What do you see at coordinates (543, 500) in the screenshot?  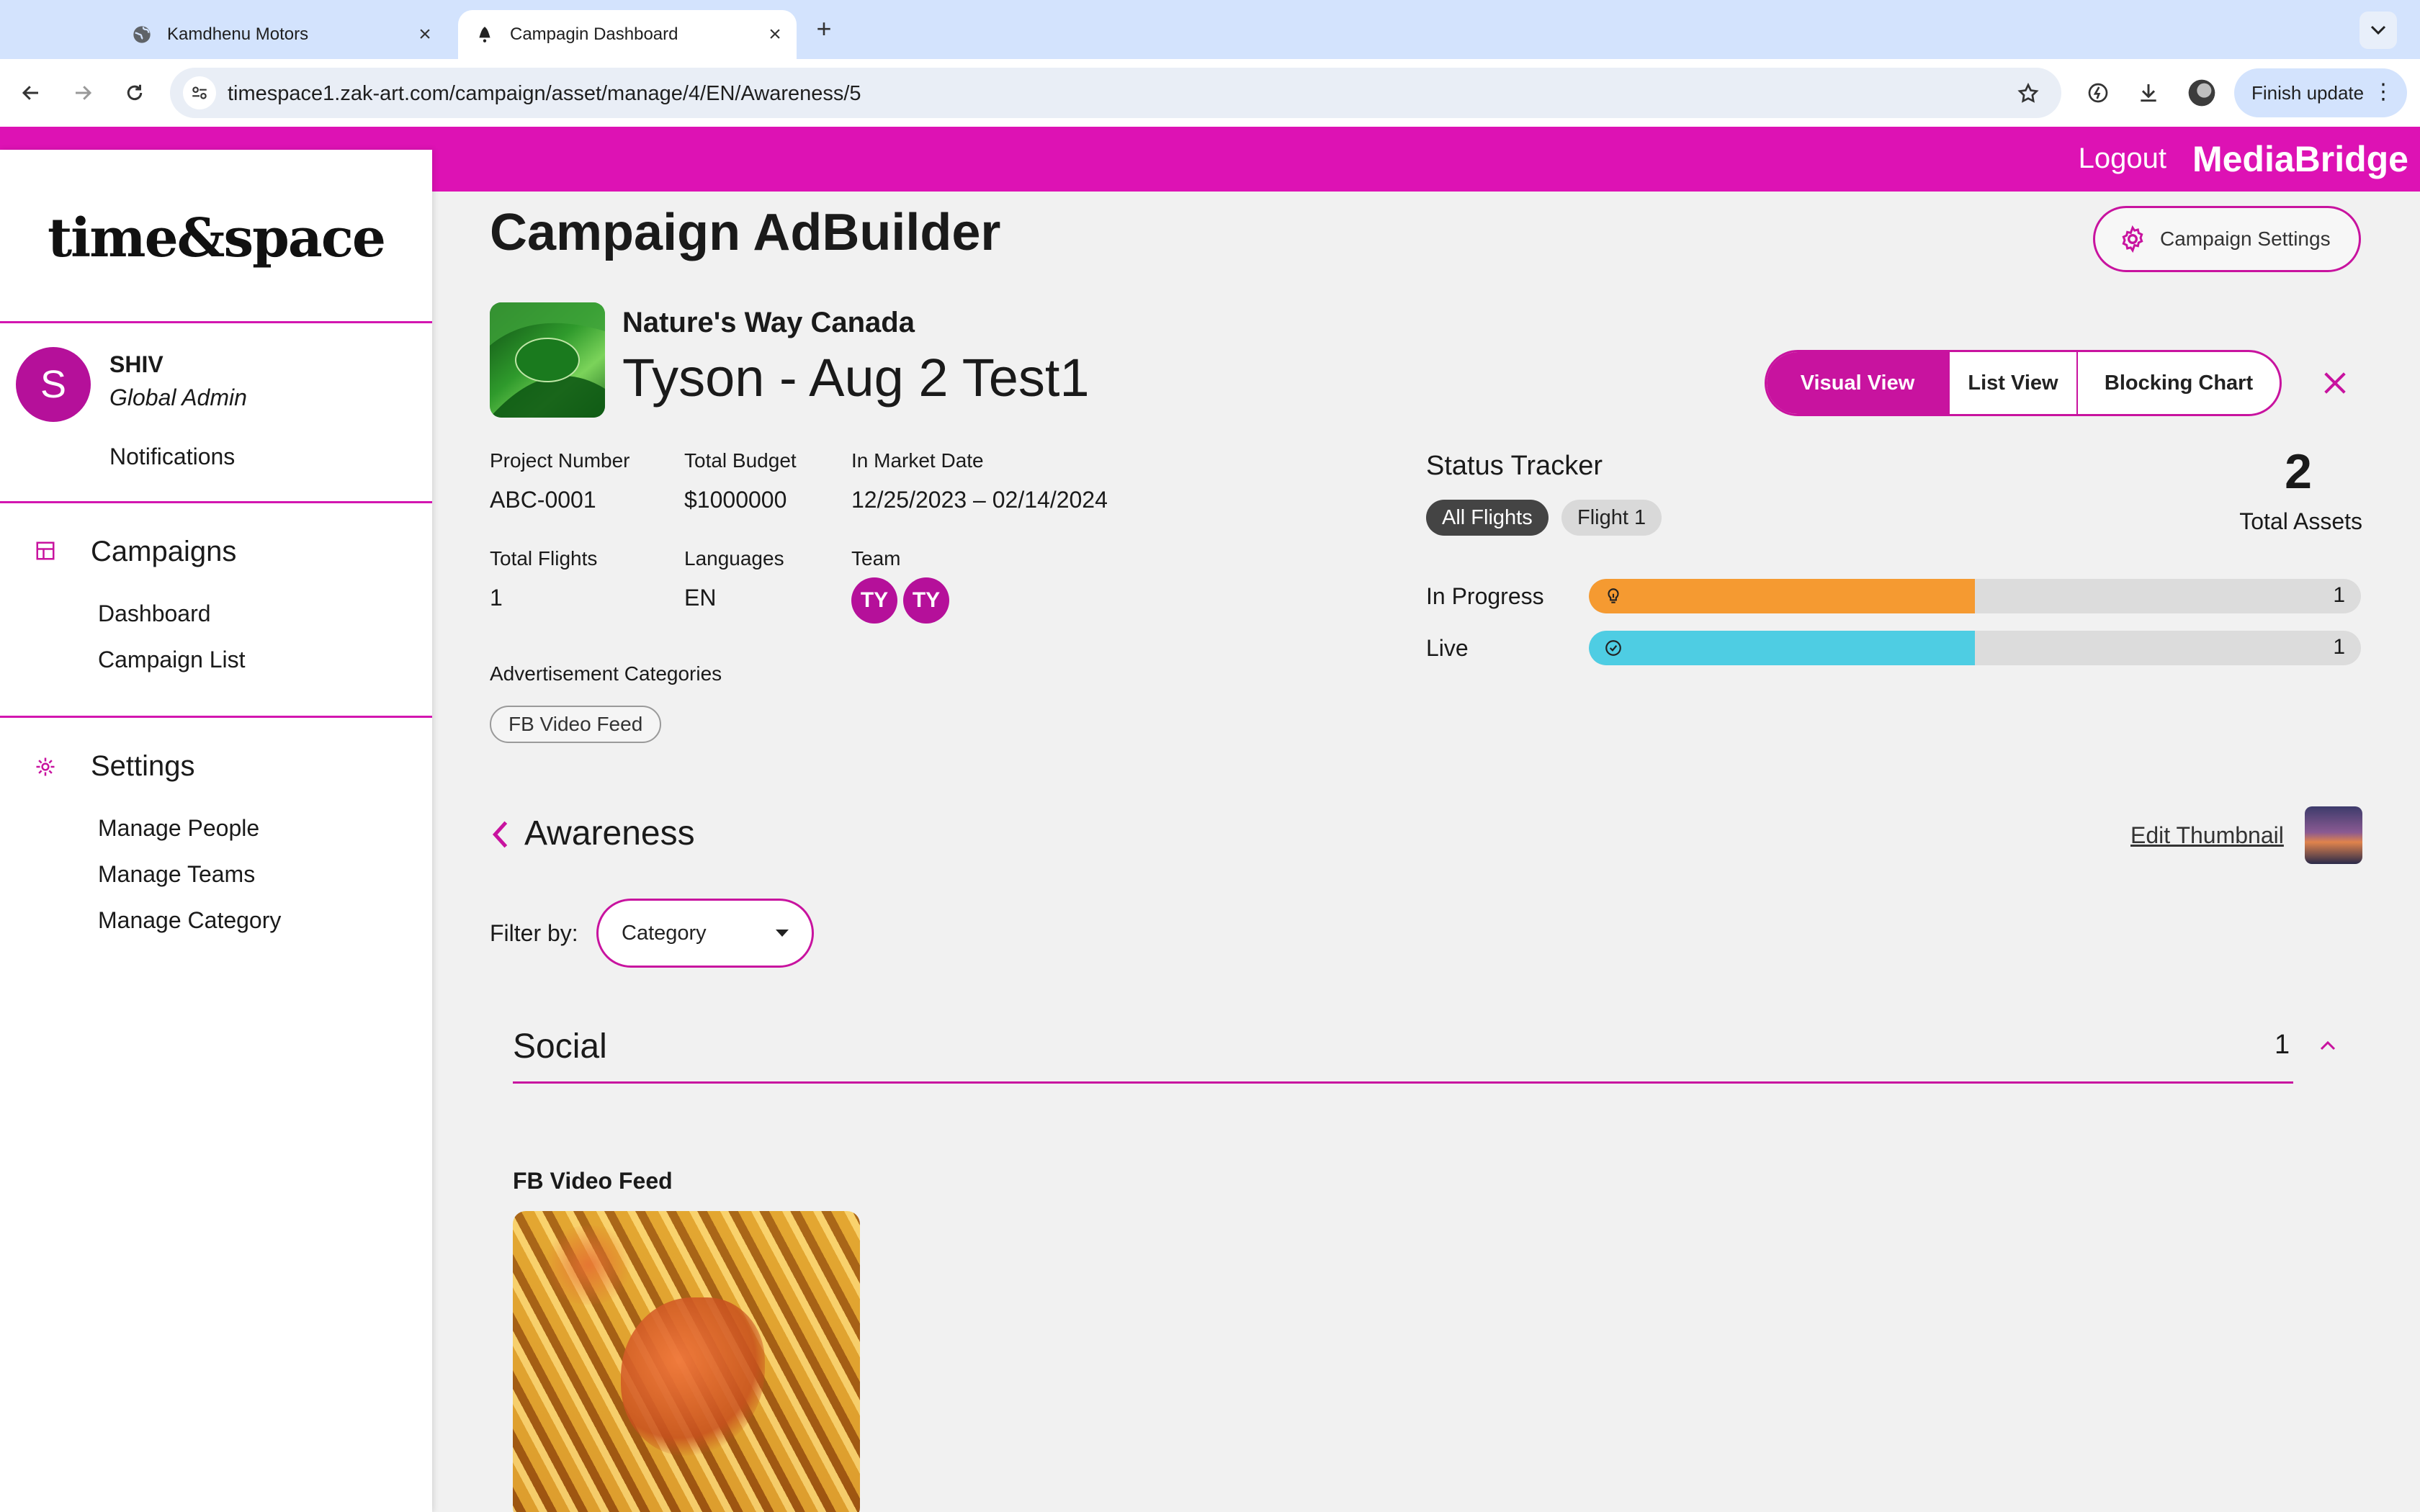 I see `project-number-value: ABC-0001` at bounding box center [543, 500].